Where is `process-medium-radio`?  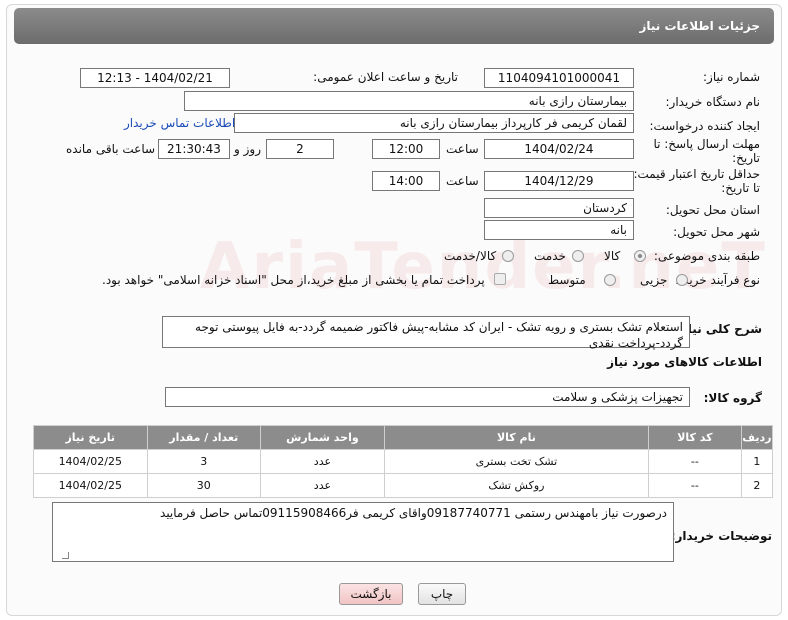
process-medium-radio is located at coordinates (610, 280).